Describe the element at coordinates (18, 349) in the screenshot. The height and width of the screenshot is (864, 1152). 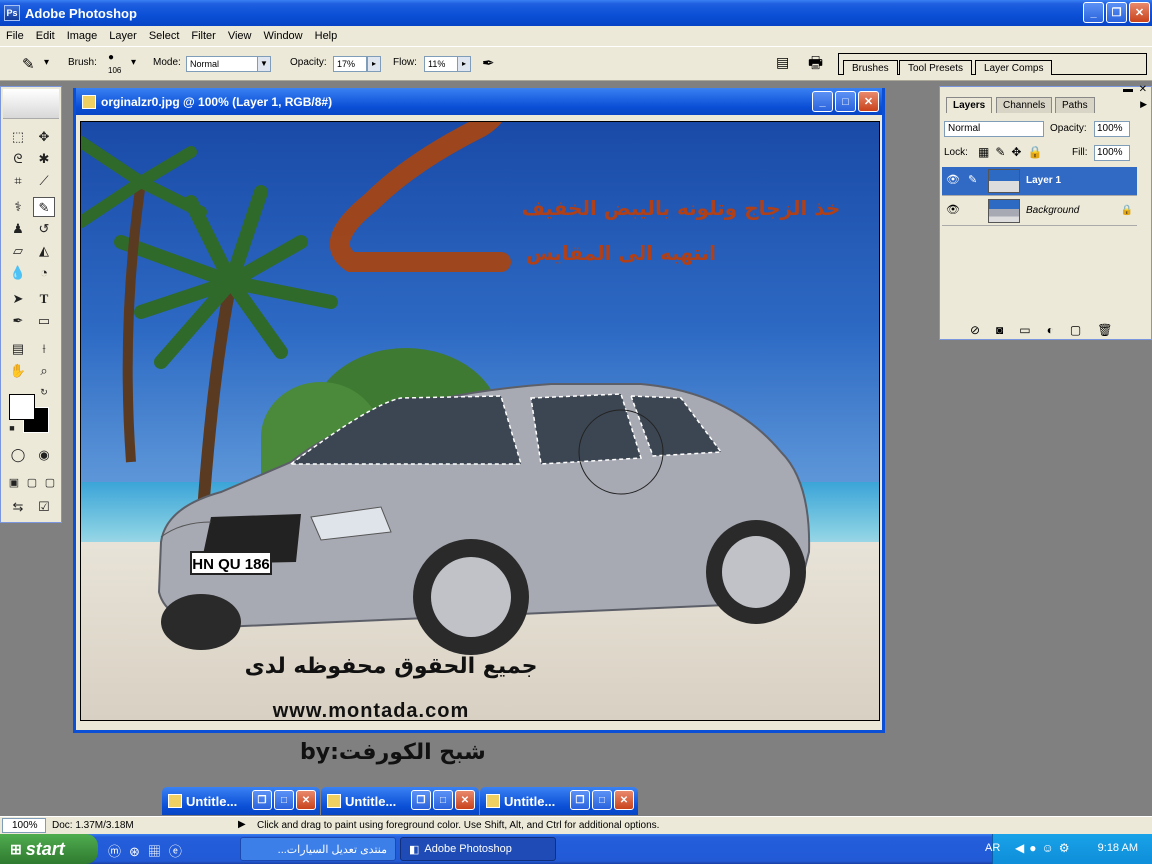
I see `notes-tool-icon: ▤` at that location.